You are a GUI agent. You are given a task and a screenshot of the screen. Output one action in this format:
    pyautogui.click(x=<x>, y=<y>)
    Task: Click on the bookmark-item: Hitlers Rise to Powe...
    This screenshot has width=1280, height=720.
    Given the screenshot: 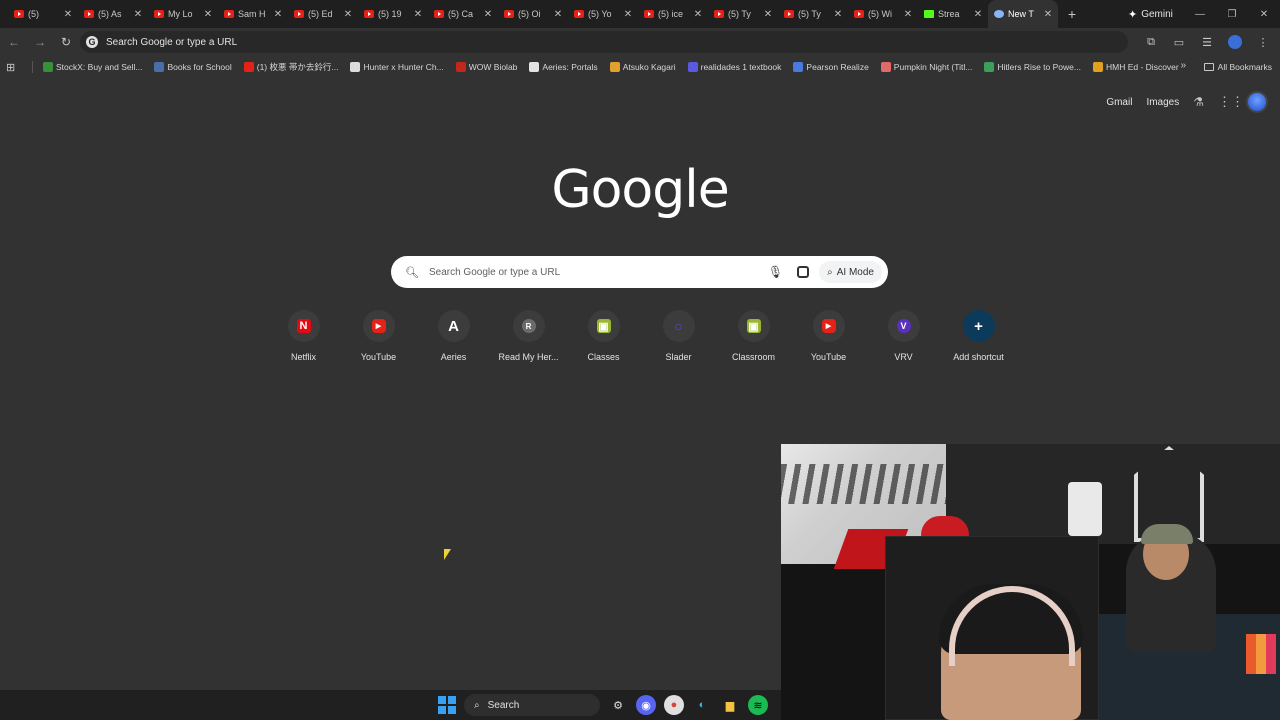 What is the action you would take?
    pyautogui.click(x=1032, y=67)
    